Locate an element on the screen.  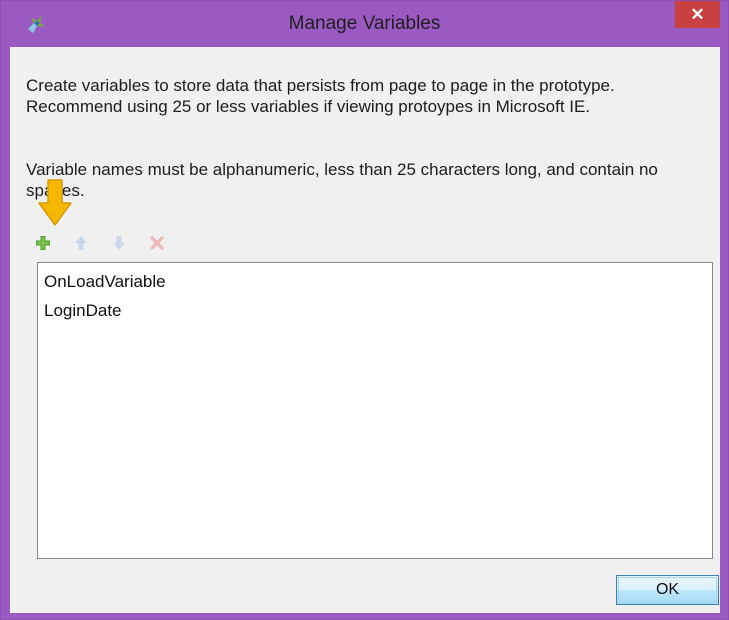
title-bar: Manage Variables ✕ is located at coordinates (364, 23).